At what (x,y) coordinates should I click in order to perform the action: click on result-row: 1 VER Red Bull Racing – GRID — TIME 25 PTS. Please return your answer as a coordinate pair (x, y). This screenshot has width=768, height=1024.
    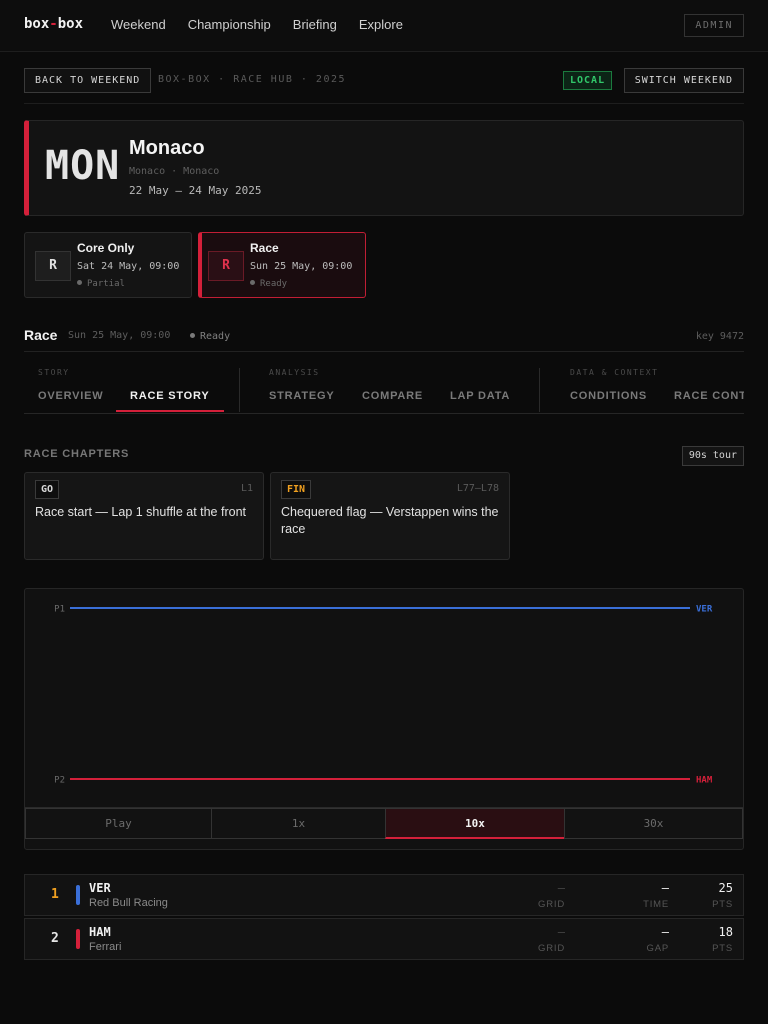
    Looking at the image, I should click on (384, 895).